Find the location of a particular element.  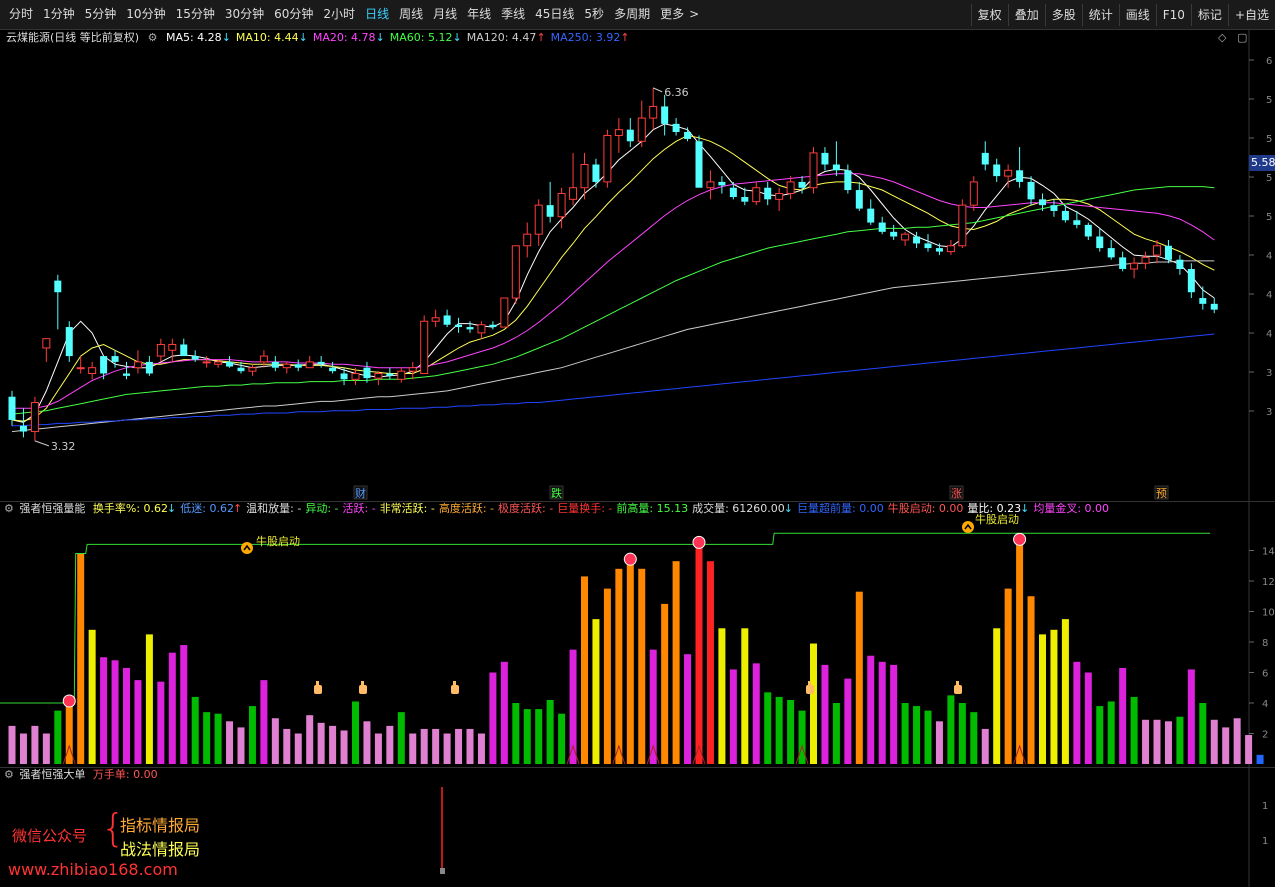

period-tab: 更多 is located at coordinates (672, 14).